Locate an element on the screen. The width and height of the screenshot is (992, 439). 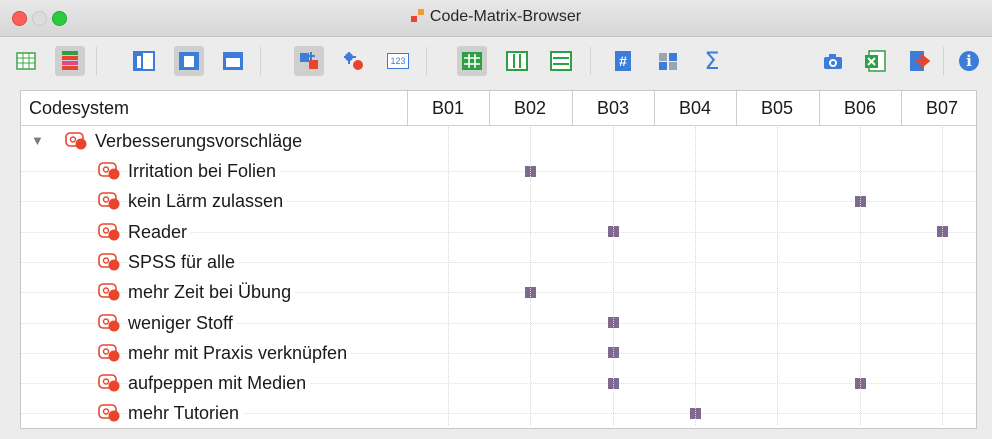
excel-export-icon is located at coordinates (875, 61).